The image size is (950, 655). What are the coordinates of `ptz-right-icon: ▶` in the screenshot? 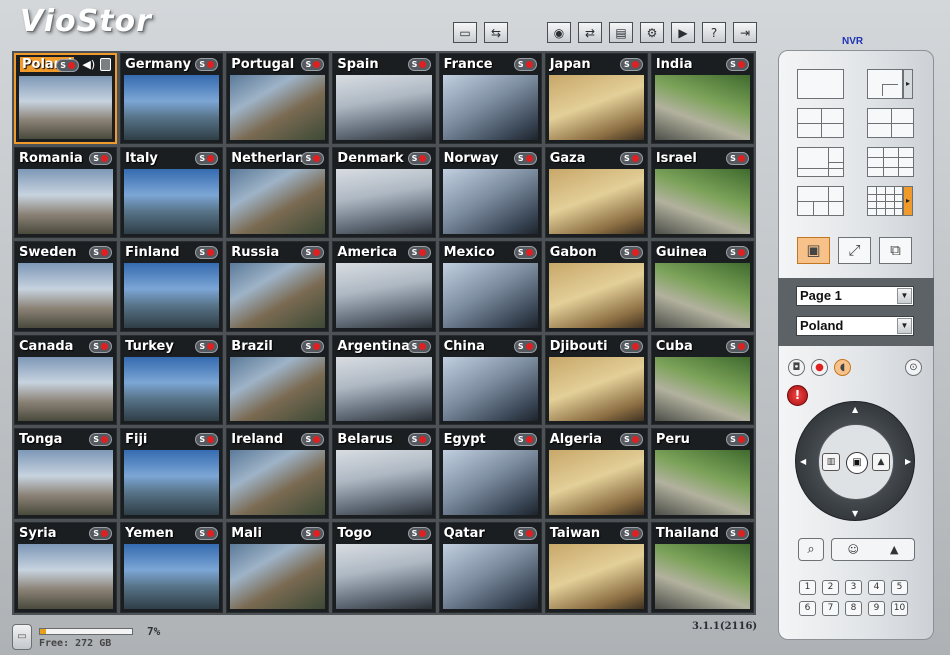 It's located at (908, 462).